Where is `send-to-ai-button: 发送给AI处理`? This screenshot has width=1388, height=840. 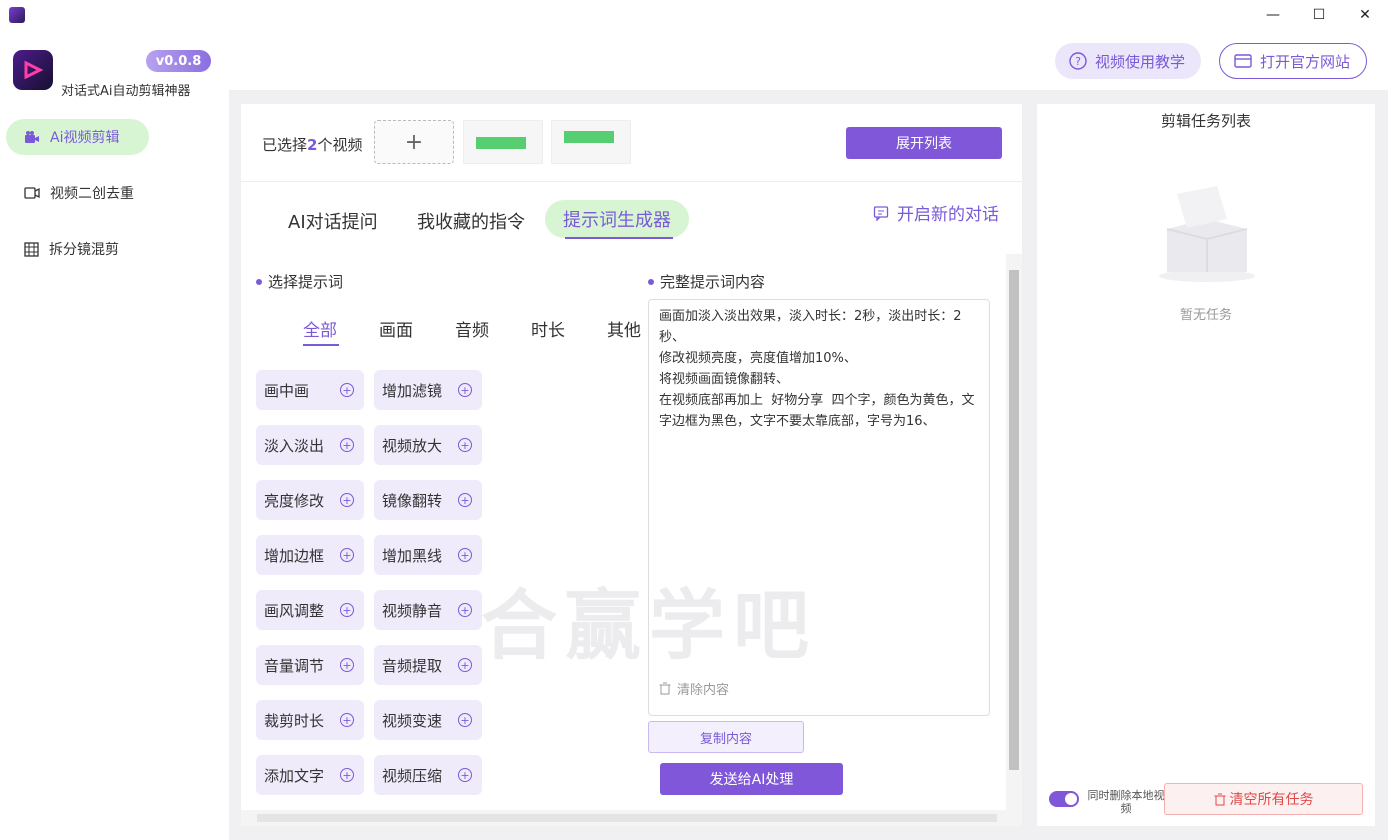 send-to-ai-button: 发送给AI处理 is located at coordinates (751, 779).